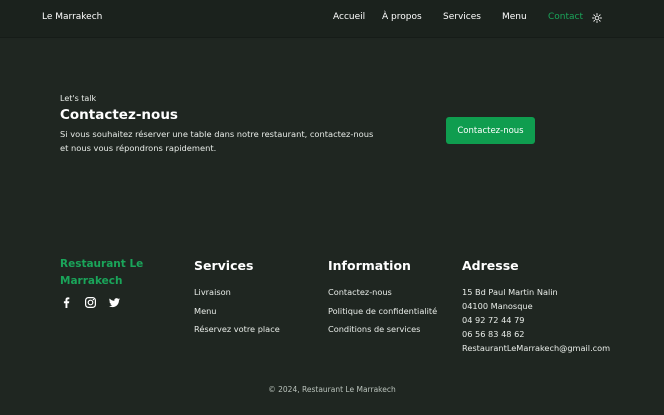  I want to click on instagram-icon, so click(90, 301).